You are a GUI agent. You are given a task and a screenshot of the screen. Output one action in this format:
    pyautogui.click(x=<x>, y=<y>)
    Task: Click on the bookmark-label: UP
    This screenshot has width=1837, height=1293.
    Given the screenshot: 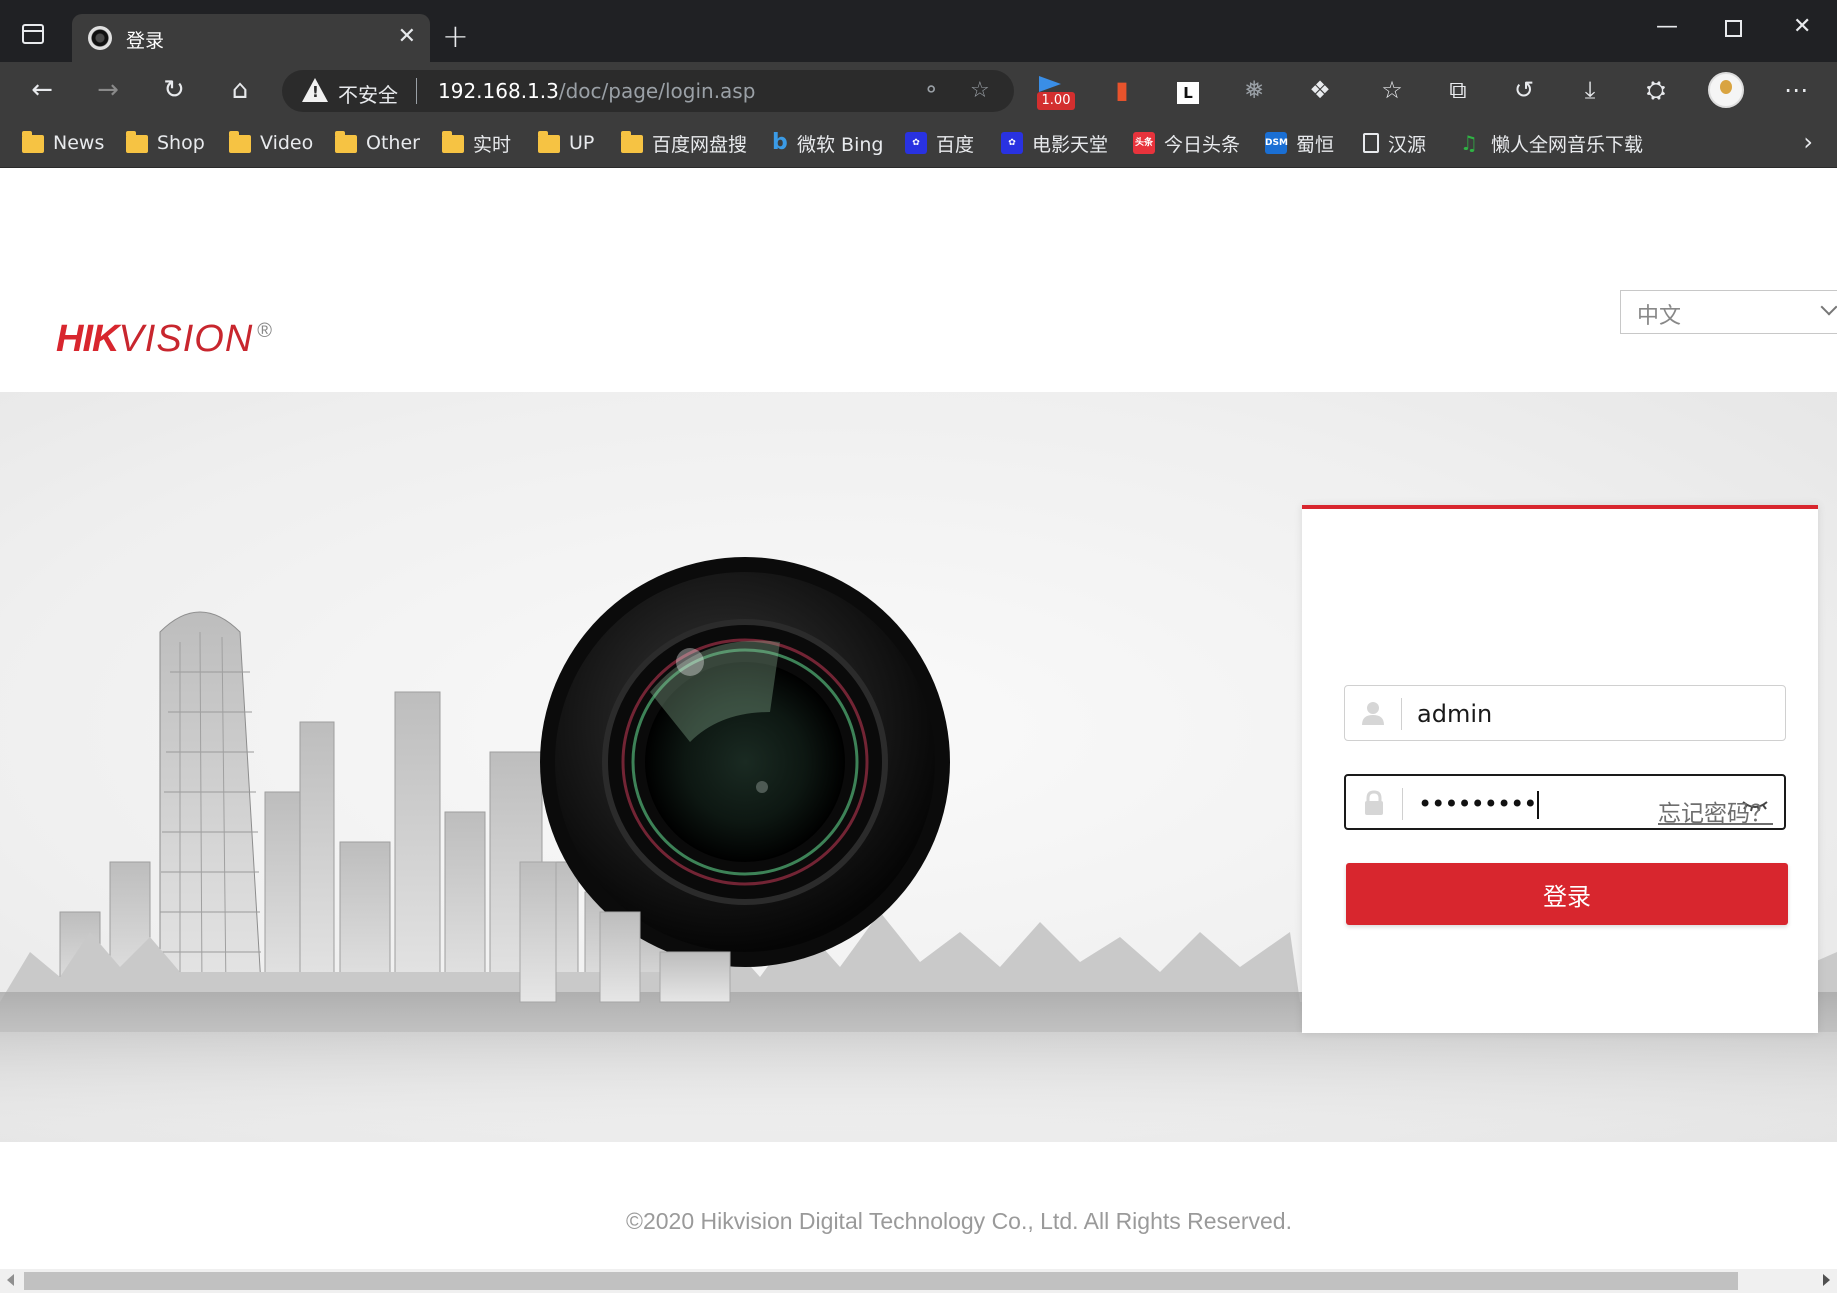 What is the action you would take?
    pyautogui.click(x=582, y=143)
    